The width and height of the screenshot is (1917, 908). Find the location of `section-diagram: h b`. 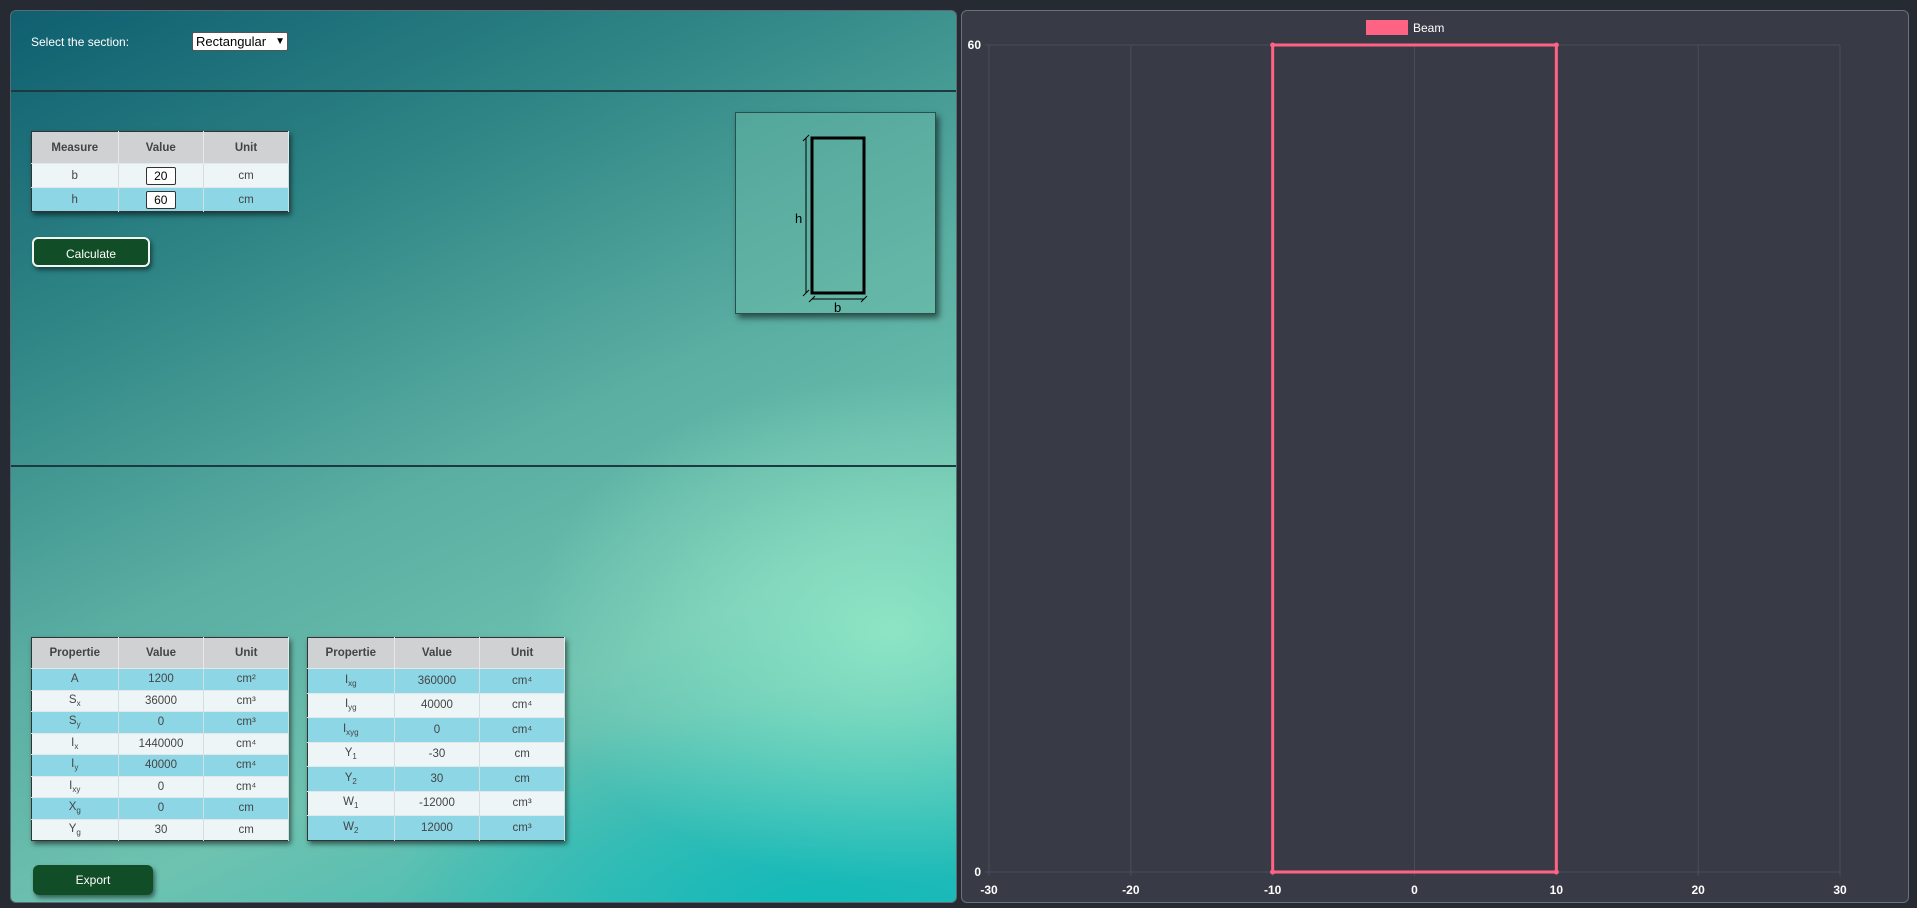

section-diagram: h b is located at coordinates (835, 213).